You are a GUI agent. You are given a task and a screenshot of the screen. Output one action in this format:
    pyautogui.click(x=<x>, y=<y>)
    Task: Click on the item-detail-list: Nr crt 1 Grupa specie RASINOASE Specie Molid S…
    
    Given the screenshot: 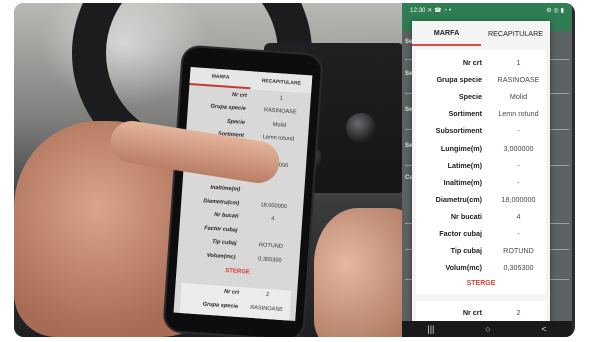 What is the action you would take?
    pyautogui.click(x=481, y=165)
    